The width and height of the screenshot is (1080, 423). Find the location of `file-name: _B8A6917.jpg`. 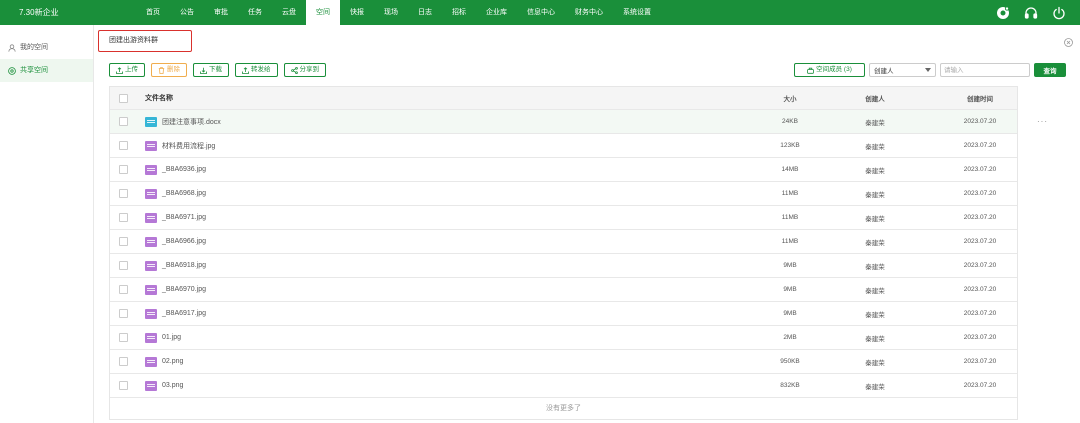

file-name: _B8A6917.jpg is located at coordinates (184, 313).